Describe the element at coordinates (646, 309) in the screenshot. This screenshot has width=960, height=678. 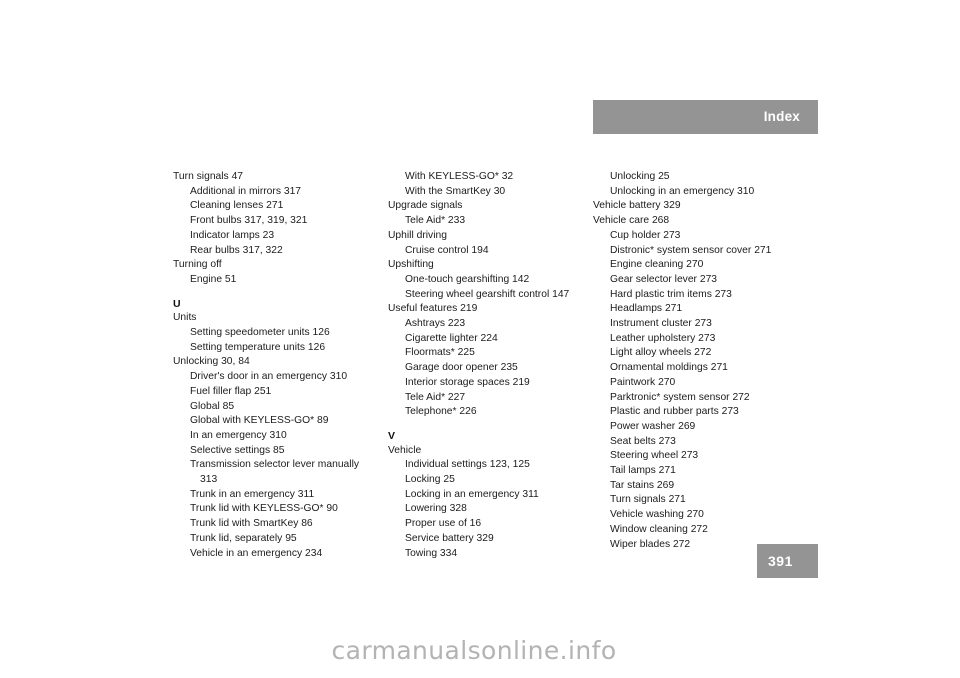
I see `index-subentry: Headlamps 271` at that location.